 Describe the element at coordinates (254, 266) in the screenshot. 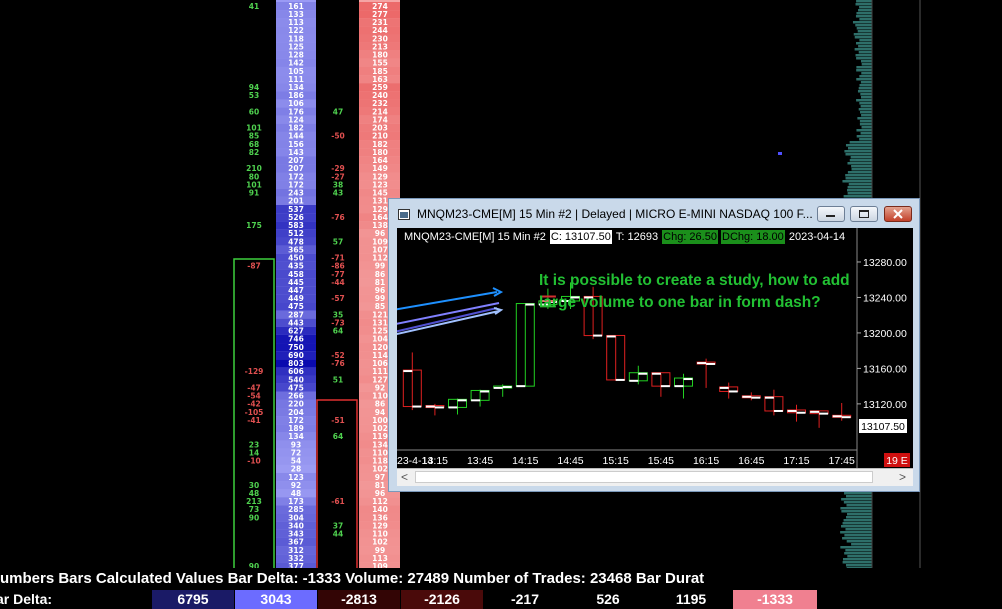

I see `left-delta-value: -87` at that location.